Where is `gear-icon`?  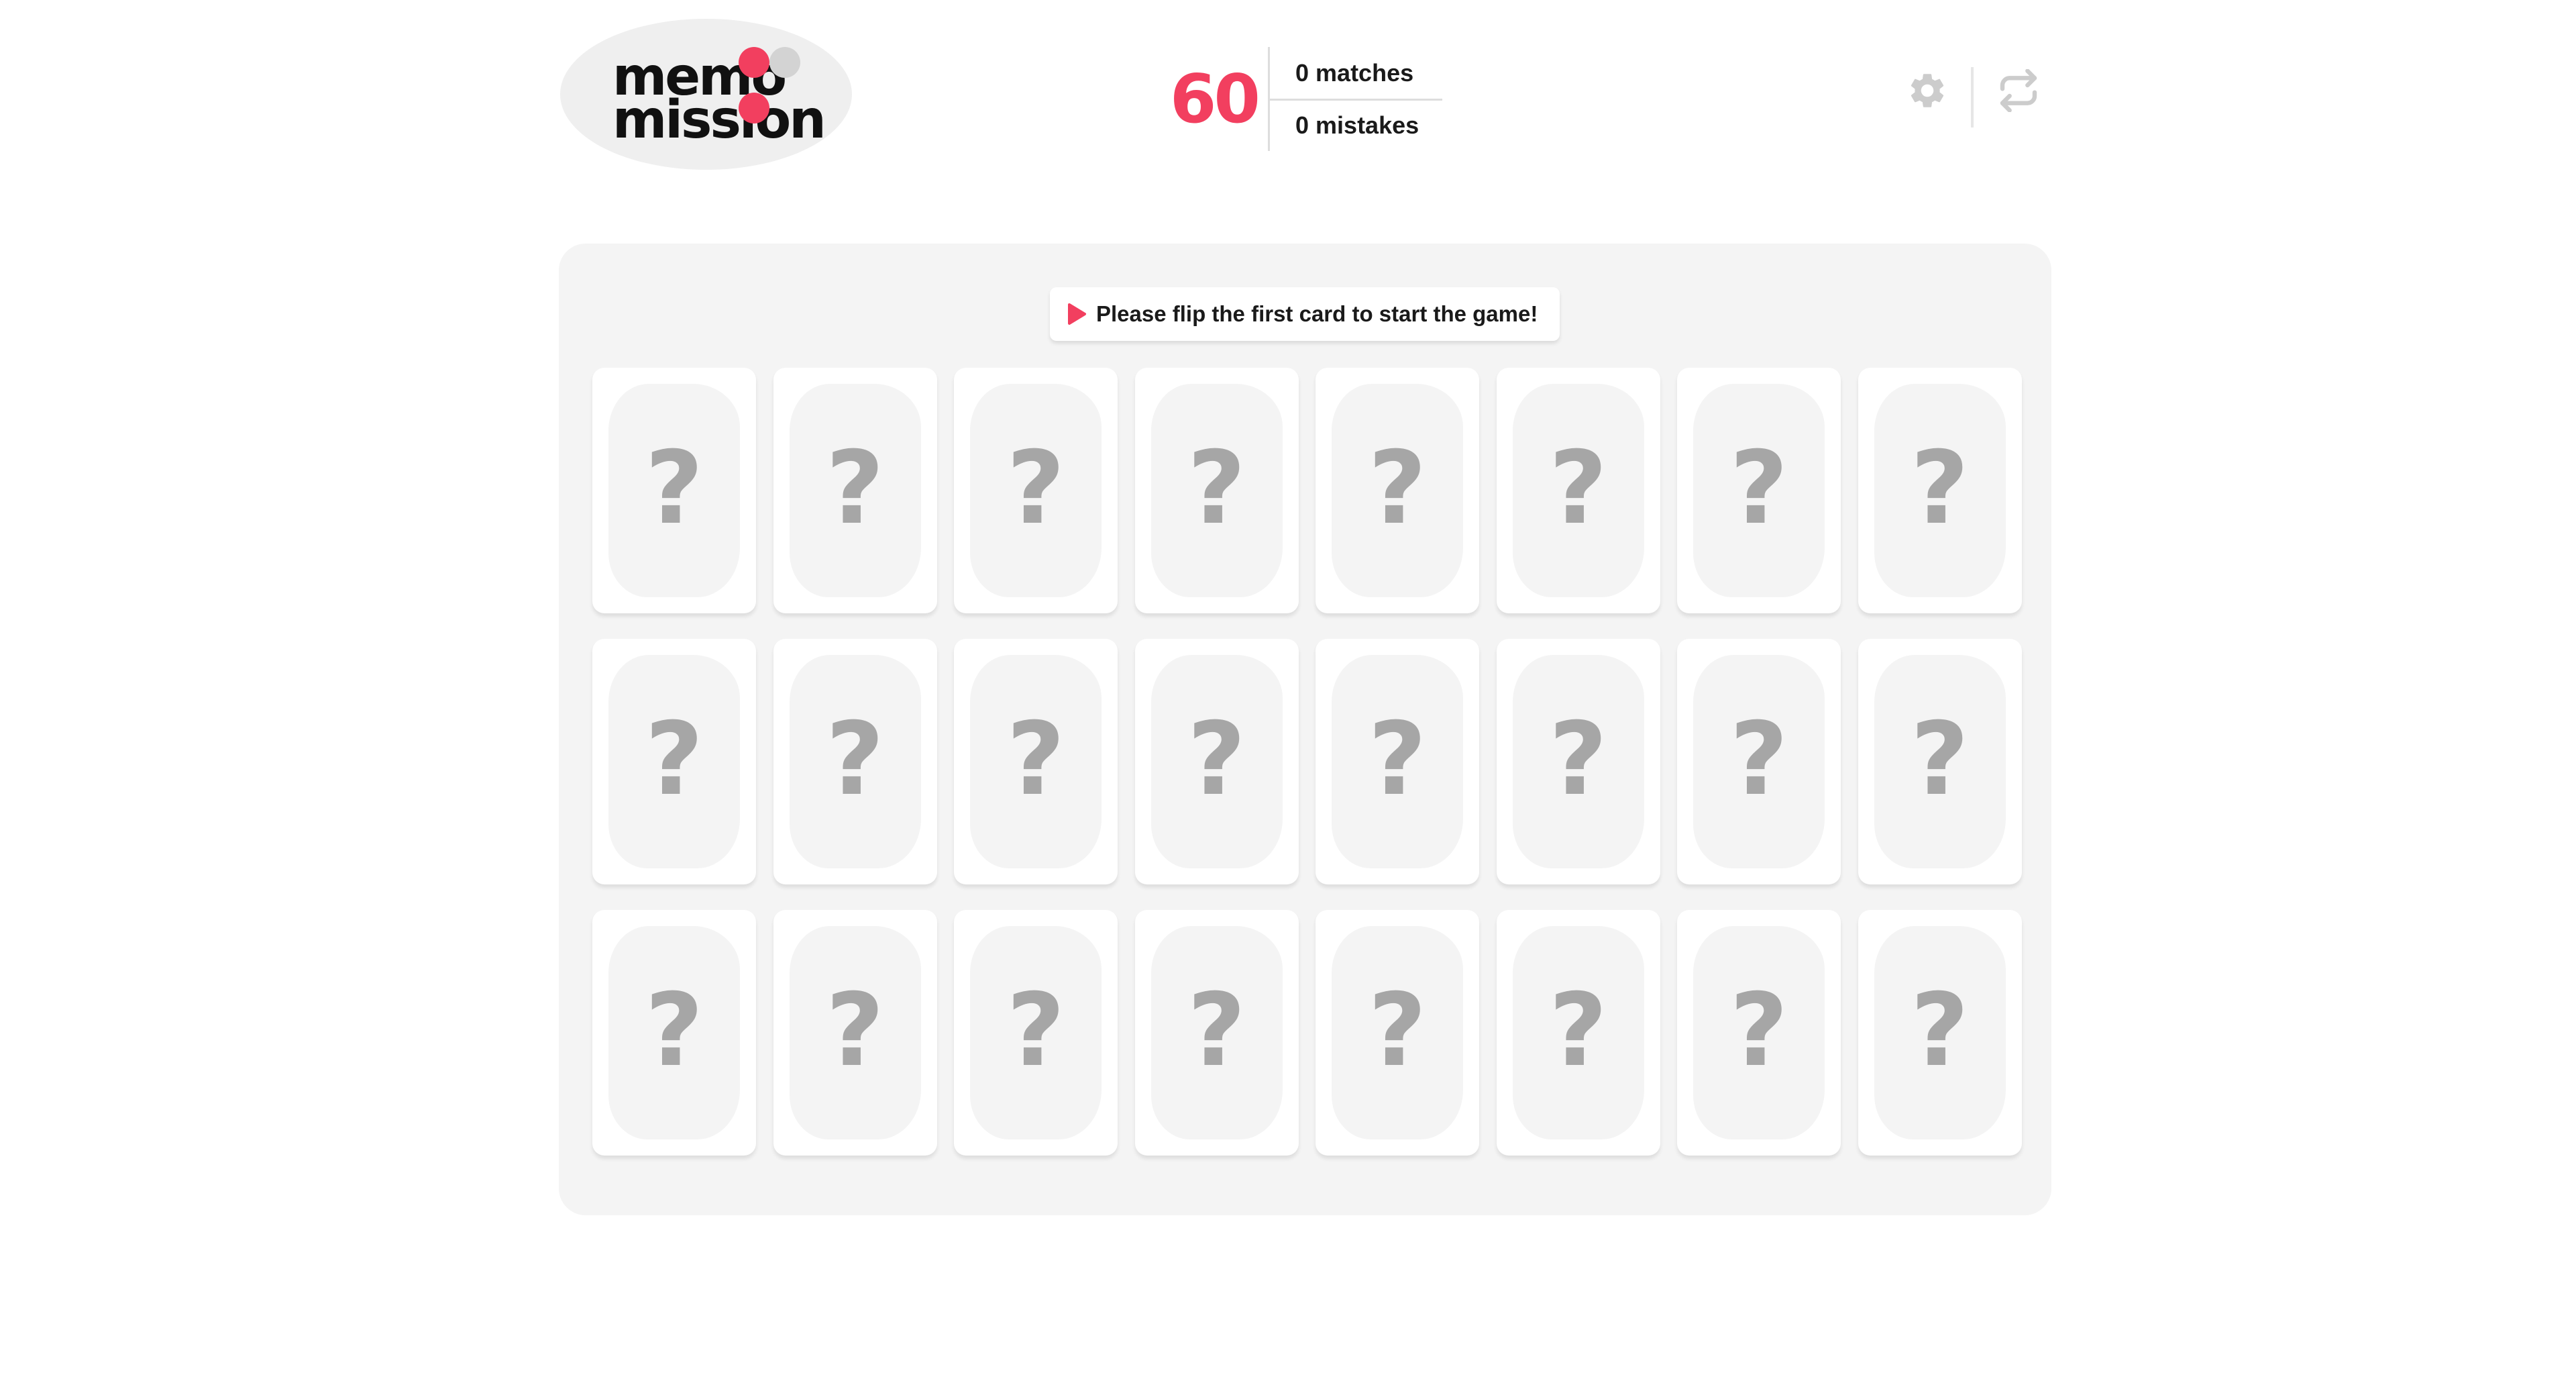
gear-icon is located at coordinates (1927, 90).